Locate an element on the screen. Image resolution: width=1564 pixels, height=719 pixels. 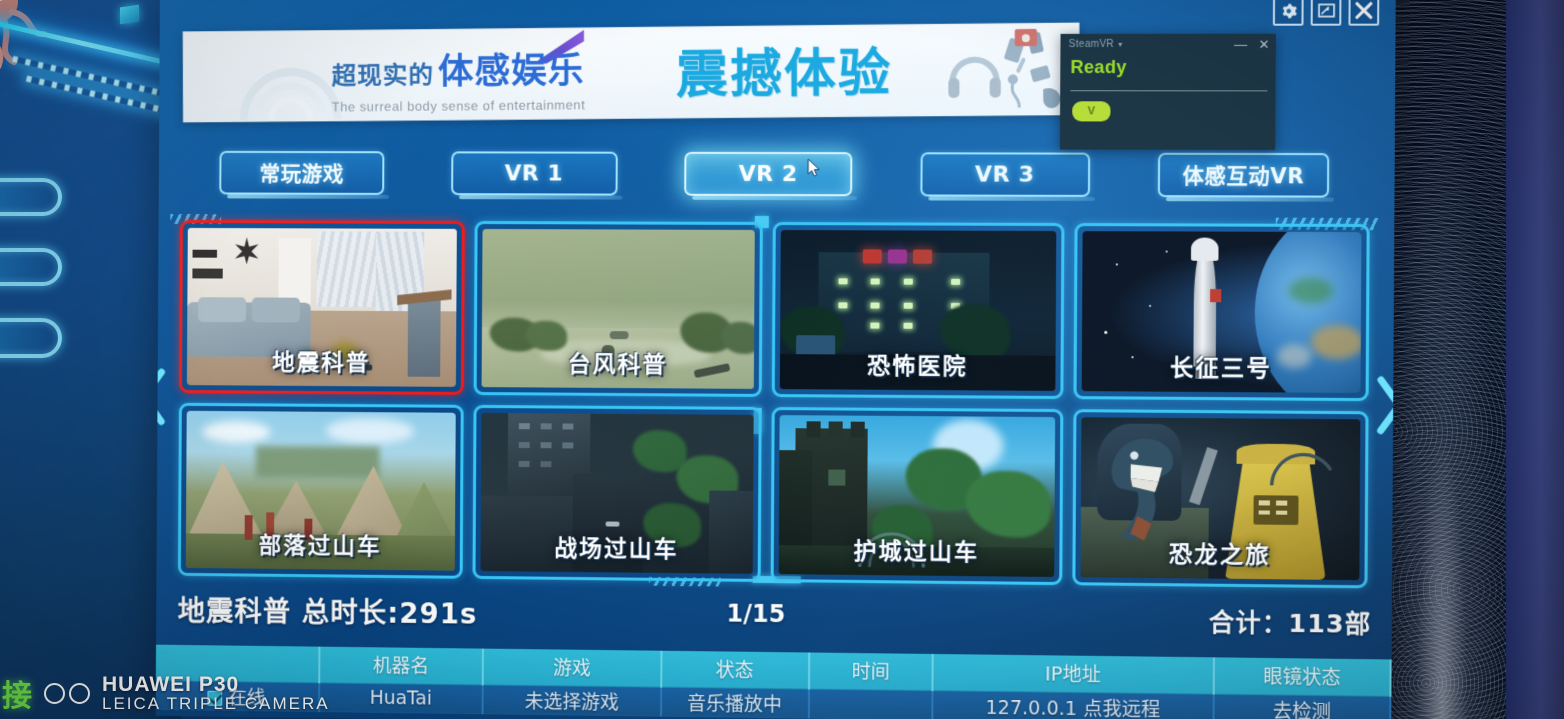
banner-arc-decor is located at coordinates (290, 79).